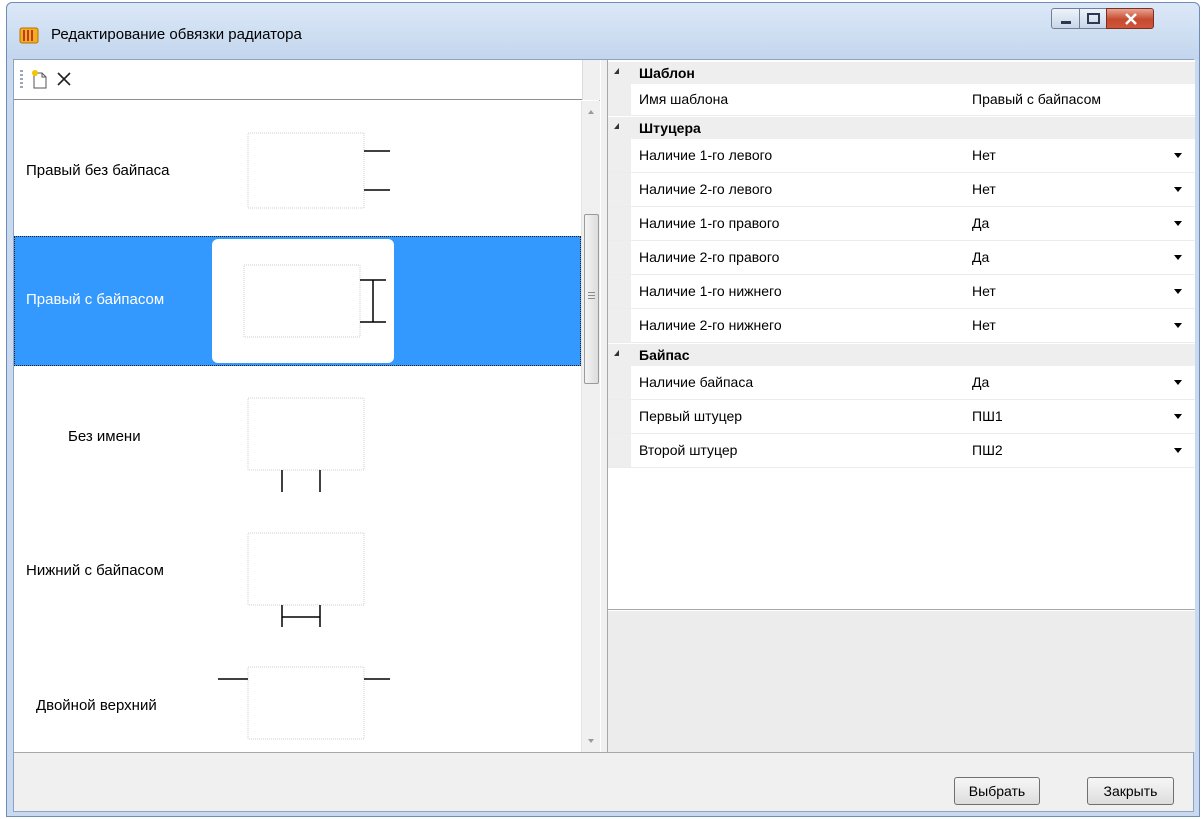 The image size is (1203, 819). What do you see at coordinates (591, 741) in the screenshot?
I see `scroll-down-arrow-icon` at bounding box center [591, 741].